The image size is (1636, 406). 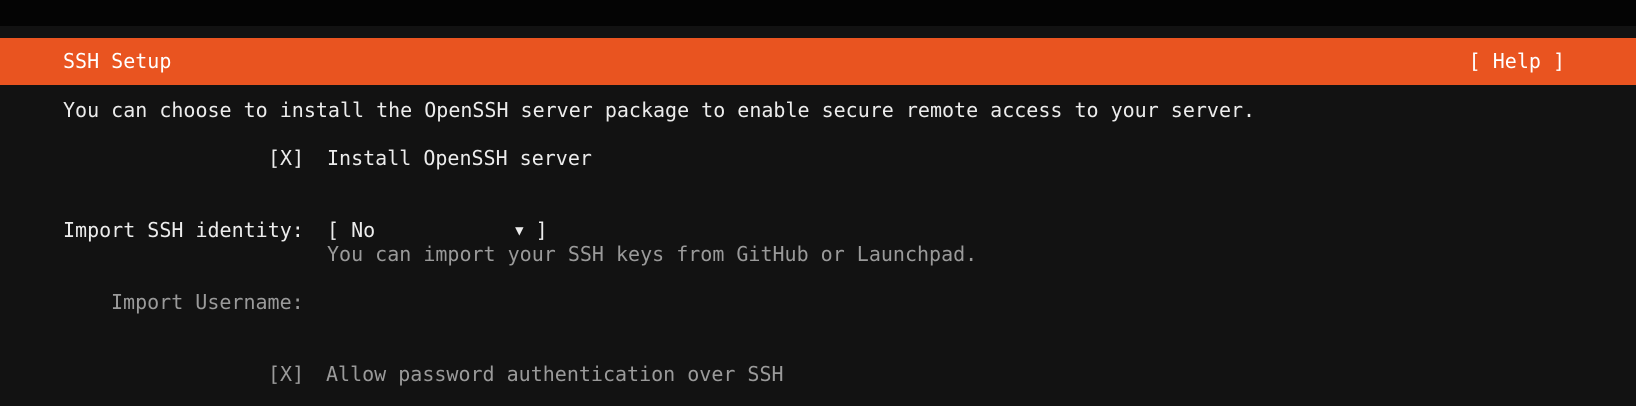 What do you see at coordinates (183, 230) in the screenshot?
I see `import-ssh-identity-label: Import SSH identity:` at bounding box center [183, 230].